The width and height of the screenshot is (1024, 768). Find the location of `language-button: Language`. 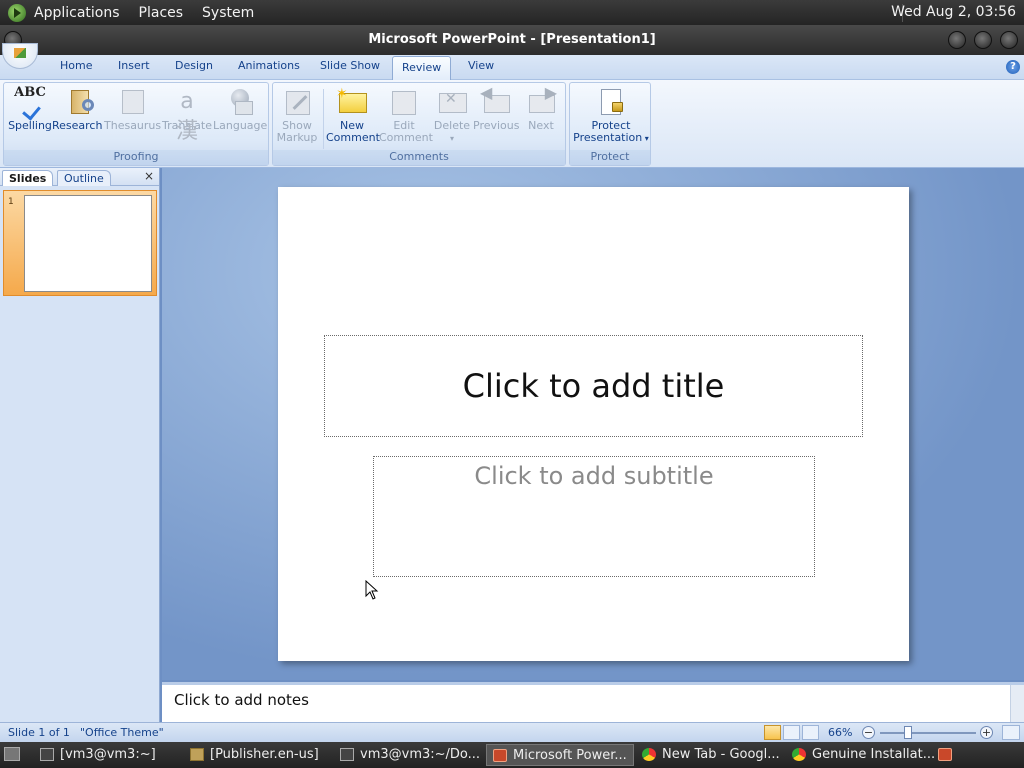

language-button: Language is located at coordinates (240, 109).